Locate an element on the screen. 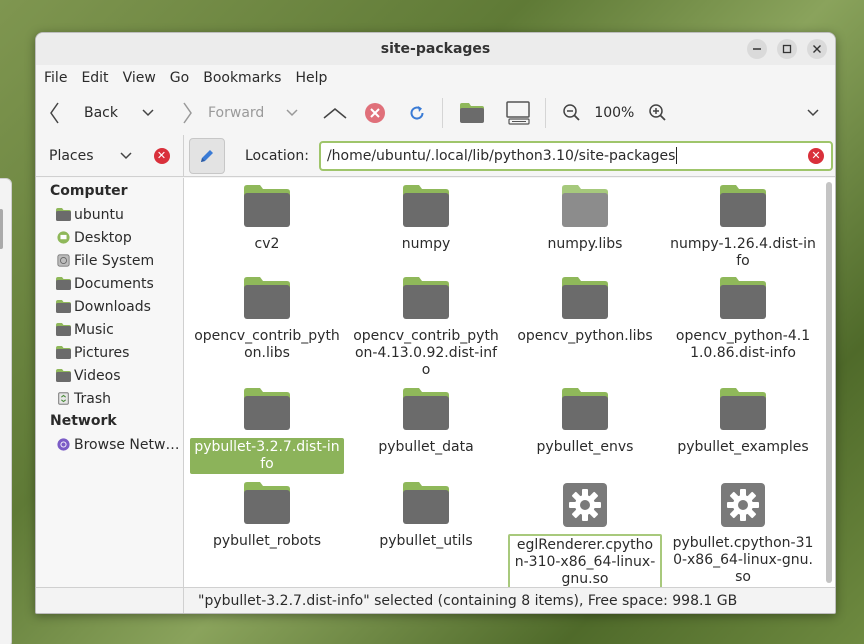 The image size is (864, 644). close-icon is located at coordinates (817, 49).